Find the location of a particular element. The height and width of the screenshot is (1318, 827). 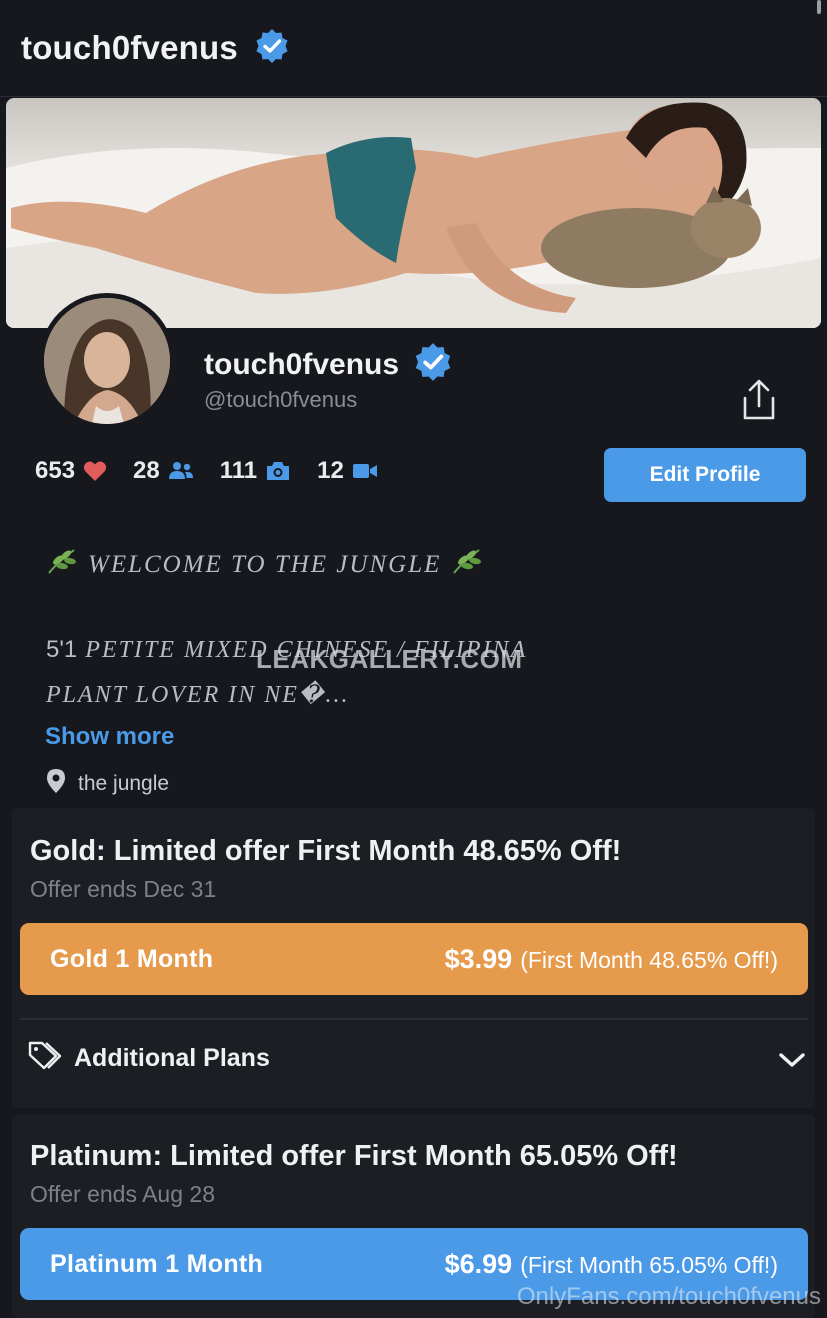

location-text: the jungle is located at coordinates (124, 783).